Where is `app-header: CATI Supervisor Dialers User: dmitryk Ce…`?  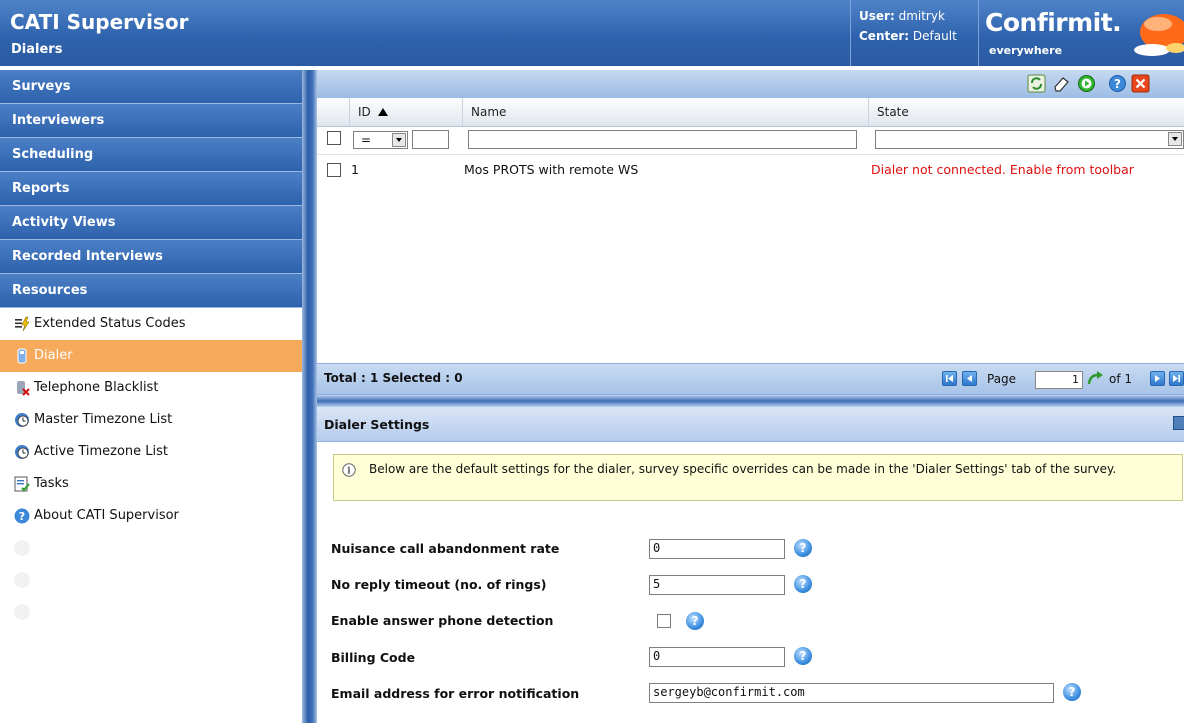 app-header: CATI Supervisor Dialers User: dmitryk Ce… is located at coordinates (592, 33).